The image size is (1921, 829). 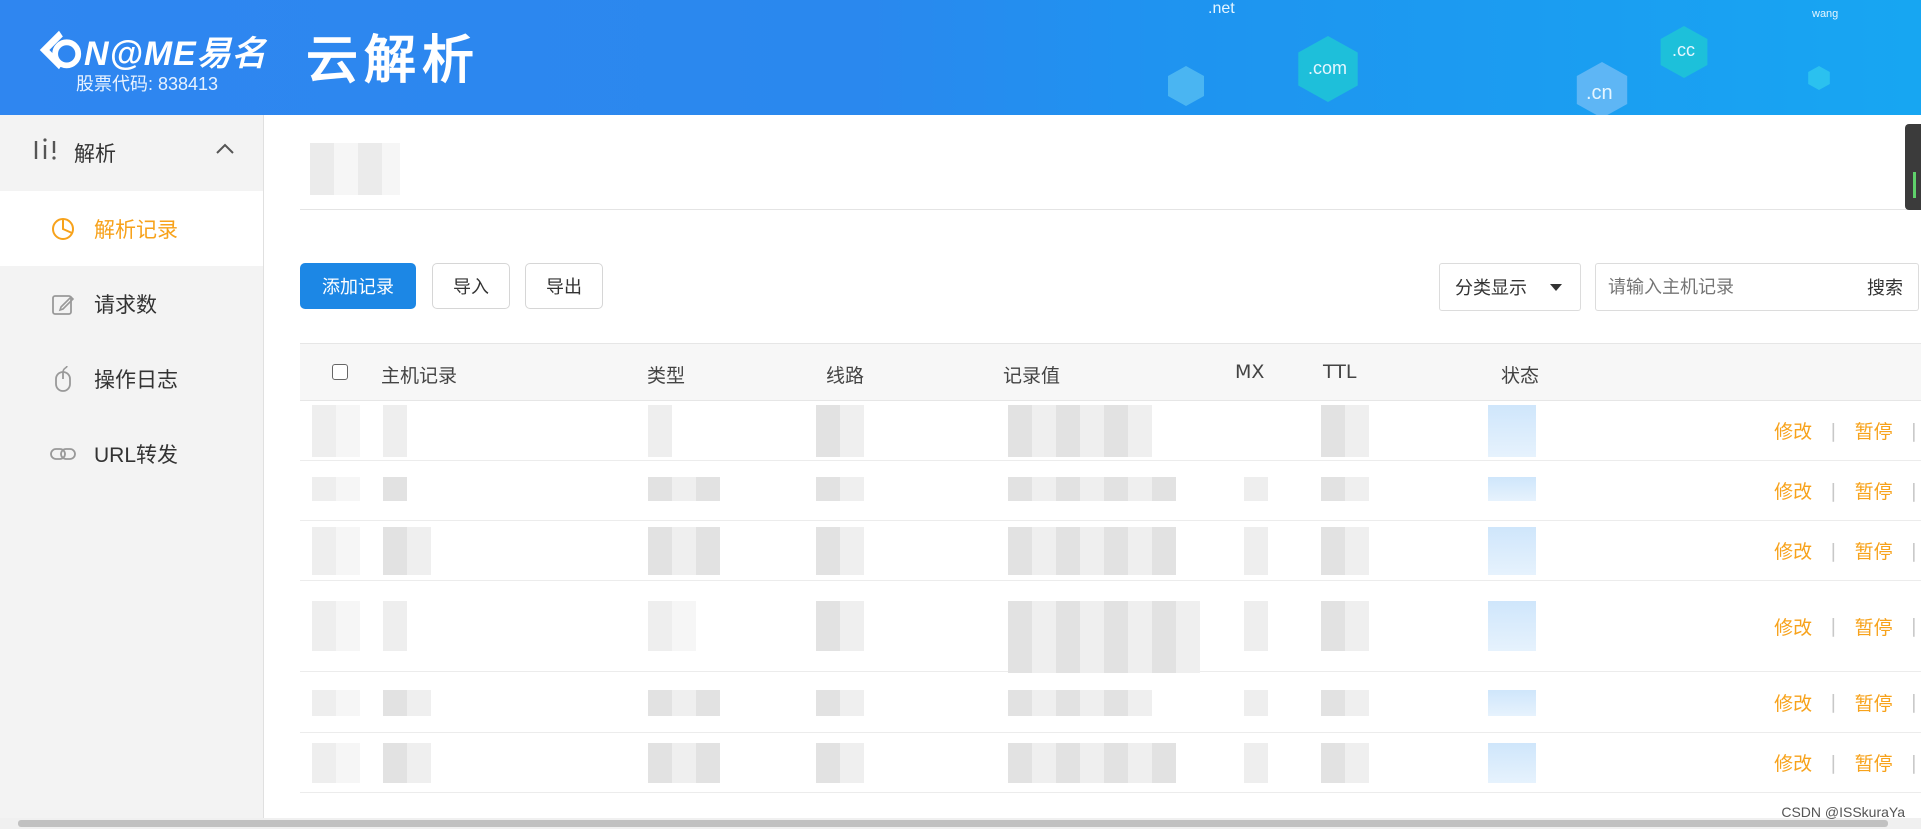 What do you see at coordinates (1221, 8) in the screenshot?
I see `tld-label: .net` at bounding box center [1221, 8].